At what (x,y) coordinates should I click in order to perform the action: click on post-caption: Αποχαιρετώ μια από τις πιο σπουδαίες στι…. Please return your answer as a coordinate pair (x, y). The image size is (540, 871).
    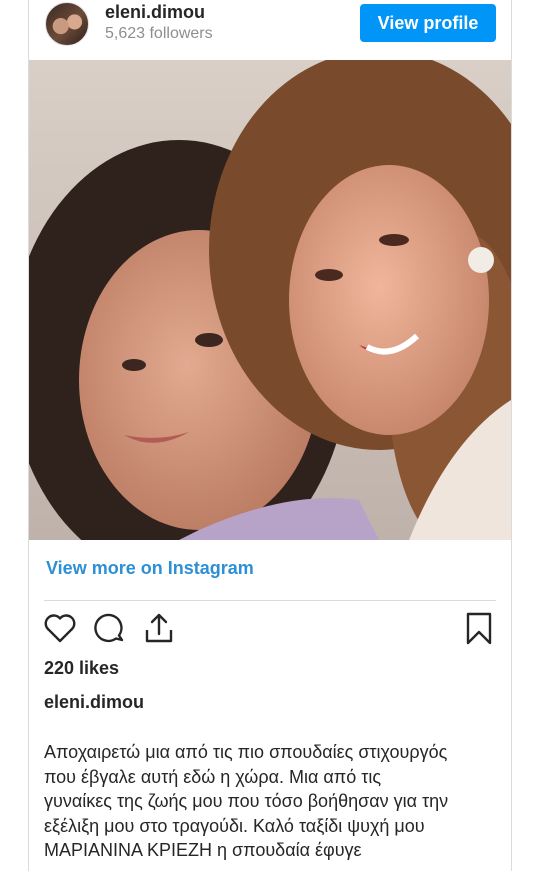
    Looking at the image, I should click on (271, 801).